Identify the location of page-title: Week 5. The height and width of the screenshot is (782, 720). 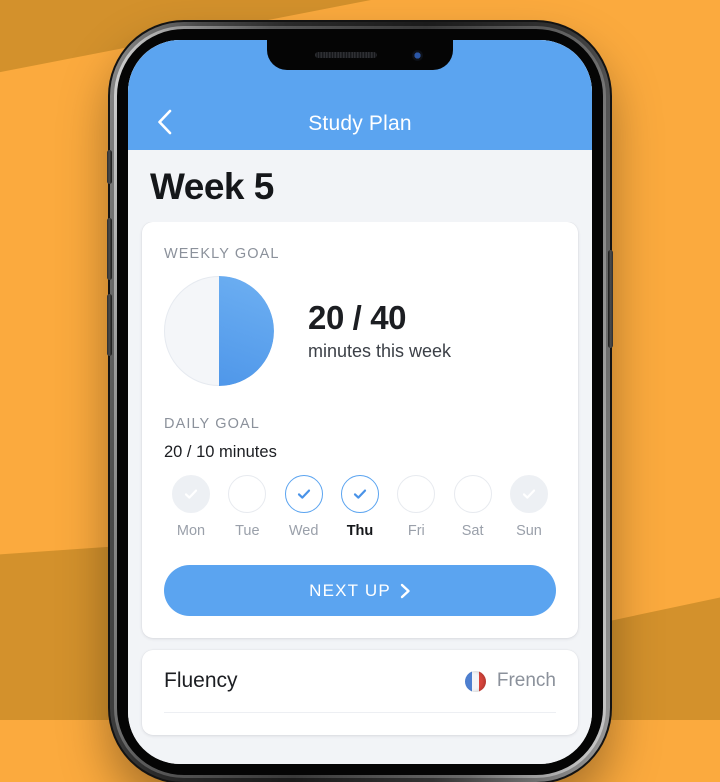
(212, 186).